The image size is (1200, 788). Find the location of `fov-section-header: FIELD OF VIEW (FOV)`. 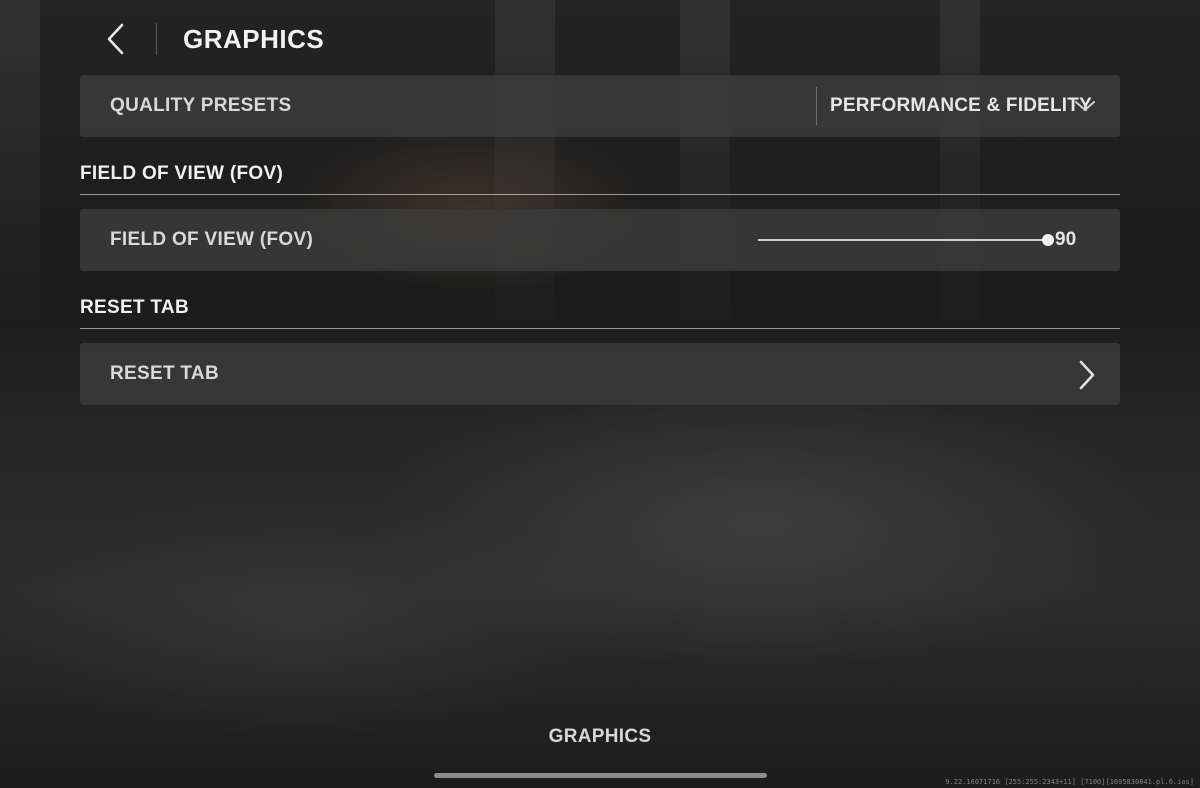

fov-section-header: FIELD OF VIEW (FOV) is located at coordinates (600, 177).